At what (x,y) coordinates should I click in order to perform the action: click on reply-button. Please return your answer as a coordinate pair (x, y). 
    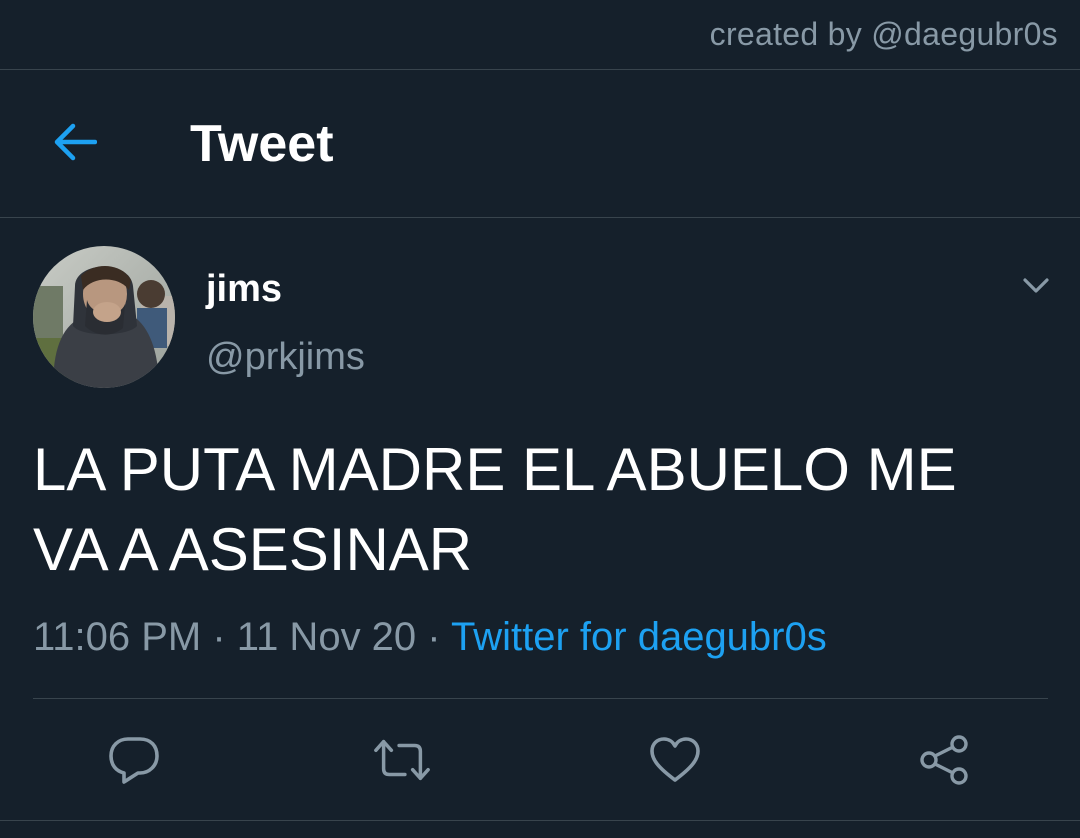
    Looking at the image, I should click on (134, 760).